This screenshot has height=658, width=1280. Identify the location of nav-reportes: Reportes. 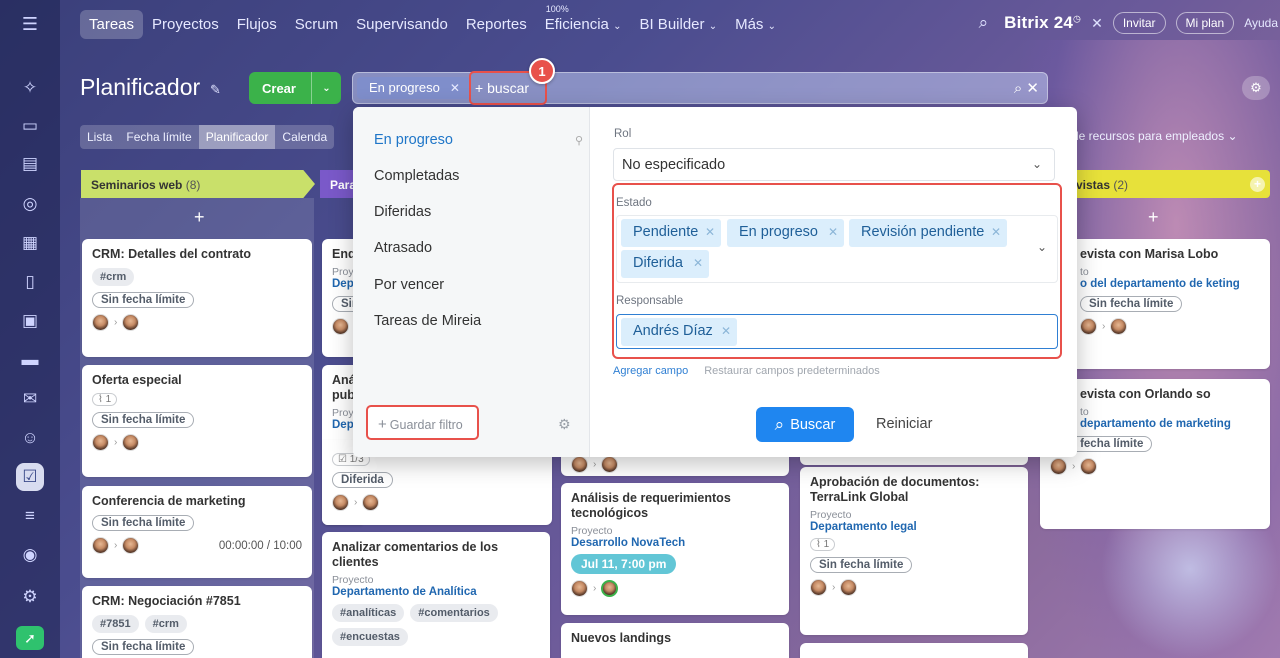
(496, 24).